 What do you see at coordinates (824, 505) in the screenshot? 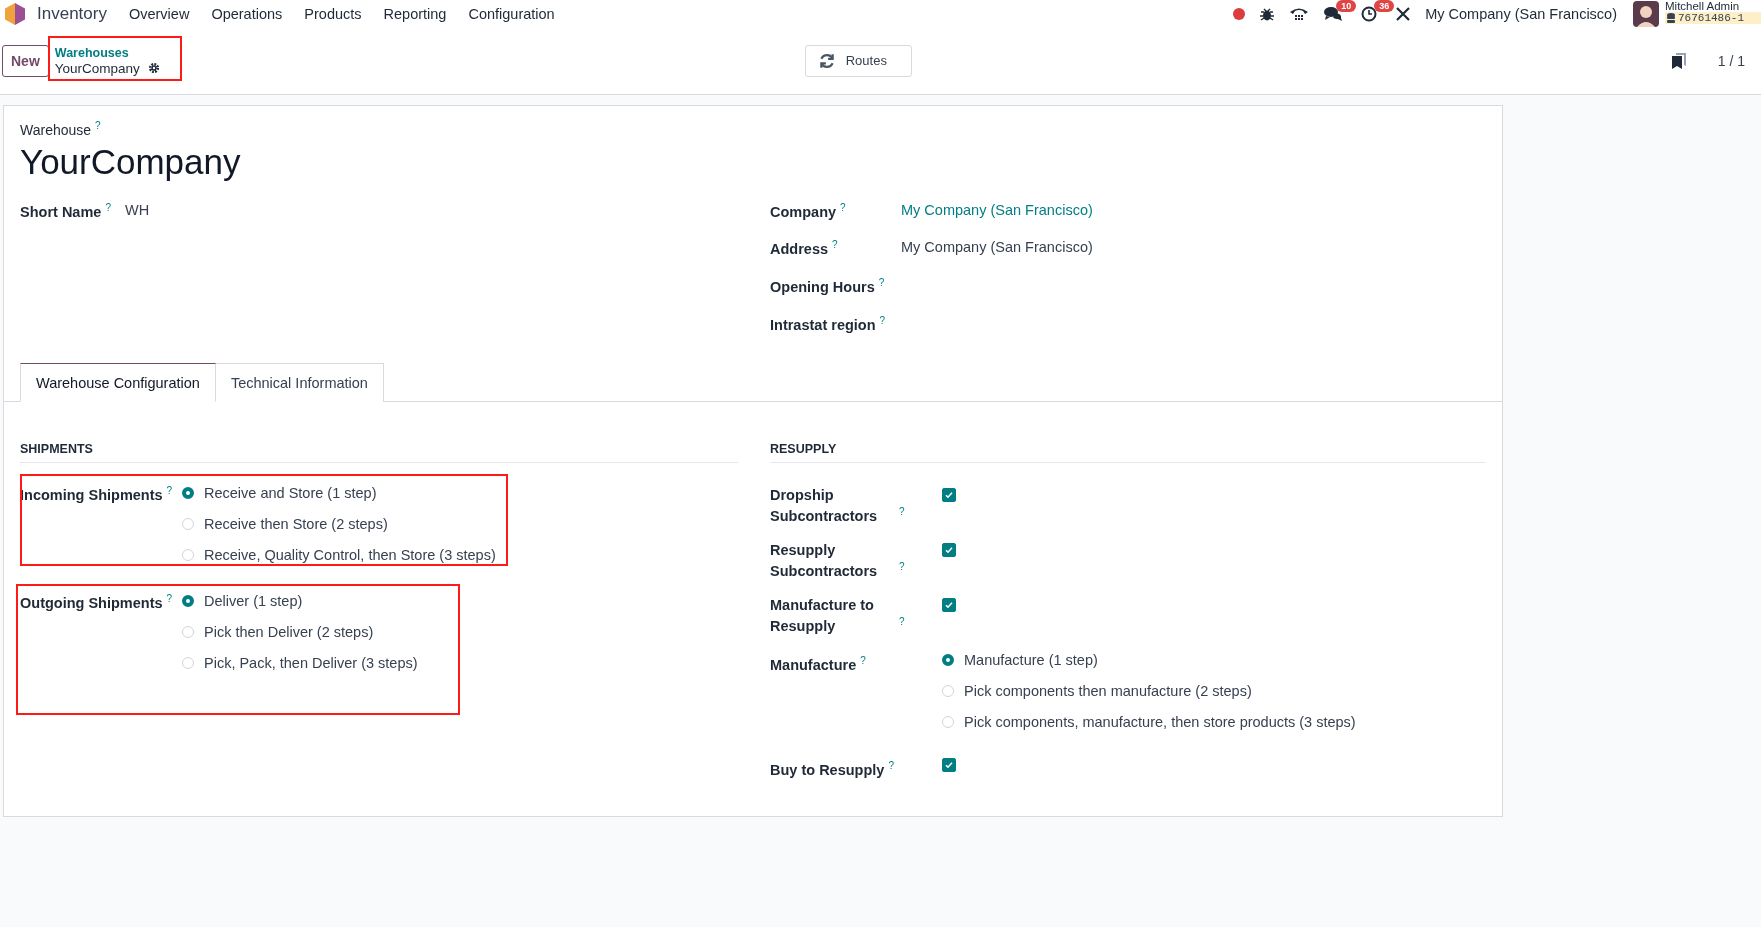
I see `field-label: Dropship Subcontractors` at bounding box center [824, 505].